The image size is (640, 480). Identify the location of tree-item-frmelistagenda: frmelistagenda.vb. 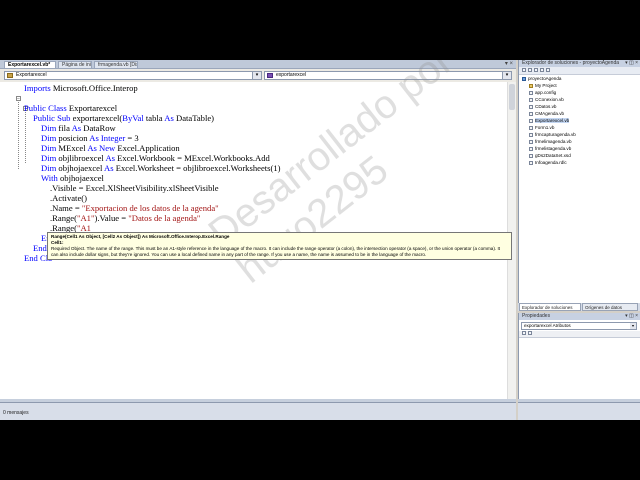
(550, 149).